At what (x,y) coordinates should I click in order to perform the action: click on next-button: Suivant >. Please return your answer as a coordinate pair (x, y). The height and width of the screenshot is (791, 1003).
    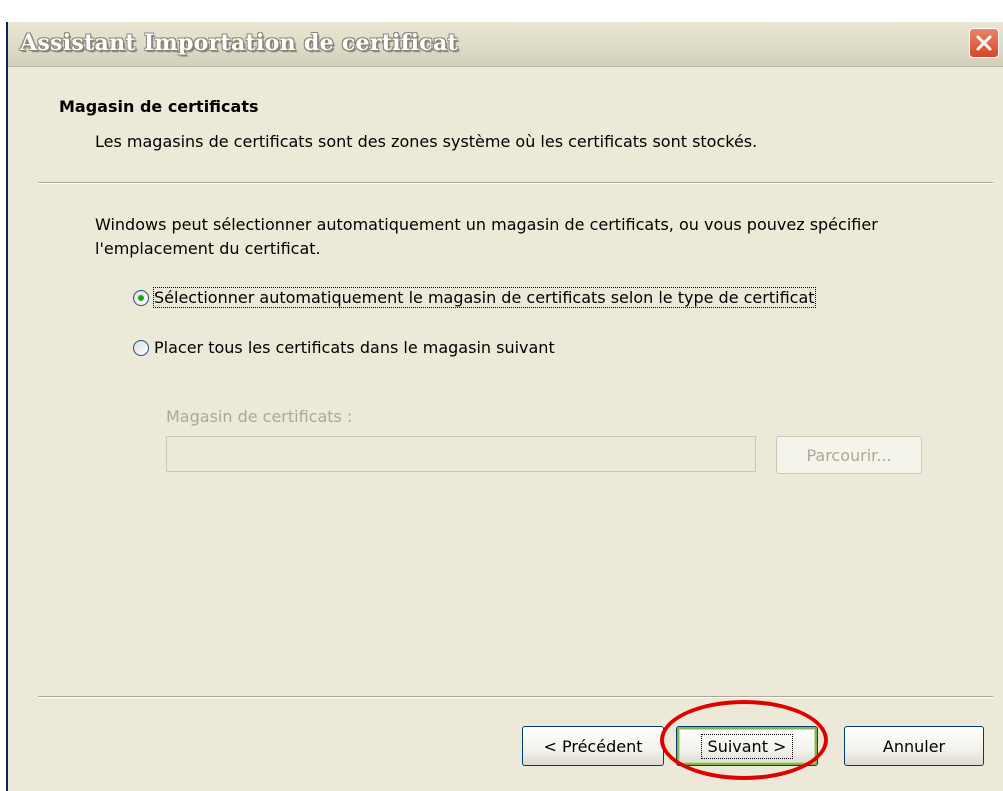
    Looking at the image, I should click on (747, 746).